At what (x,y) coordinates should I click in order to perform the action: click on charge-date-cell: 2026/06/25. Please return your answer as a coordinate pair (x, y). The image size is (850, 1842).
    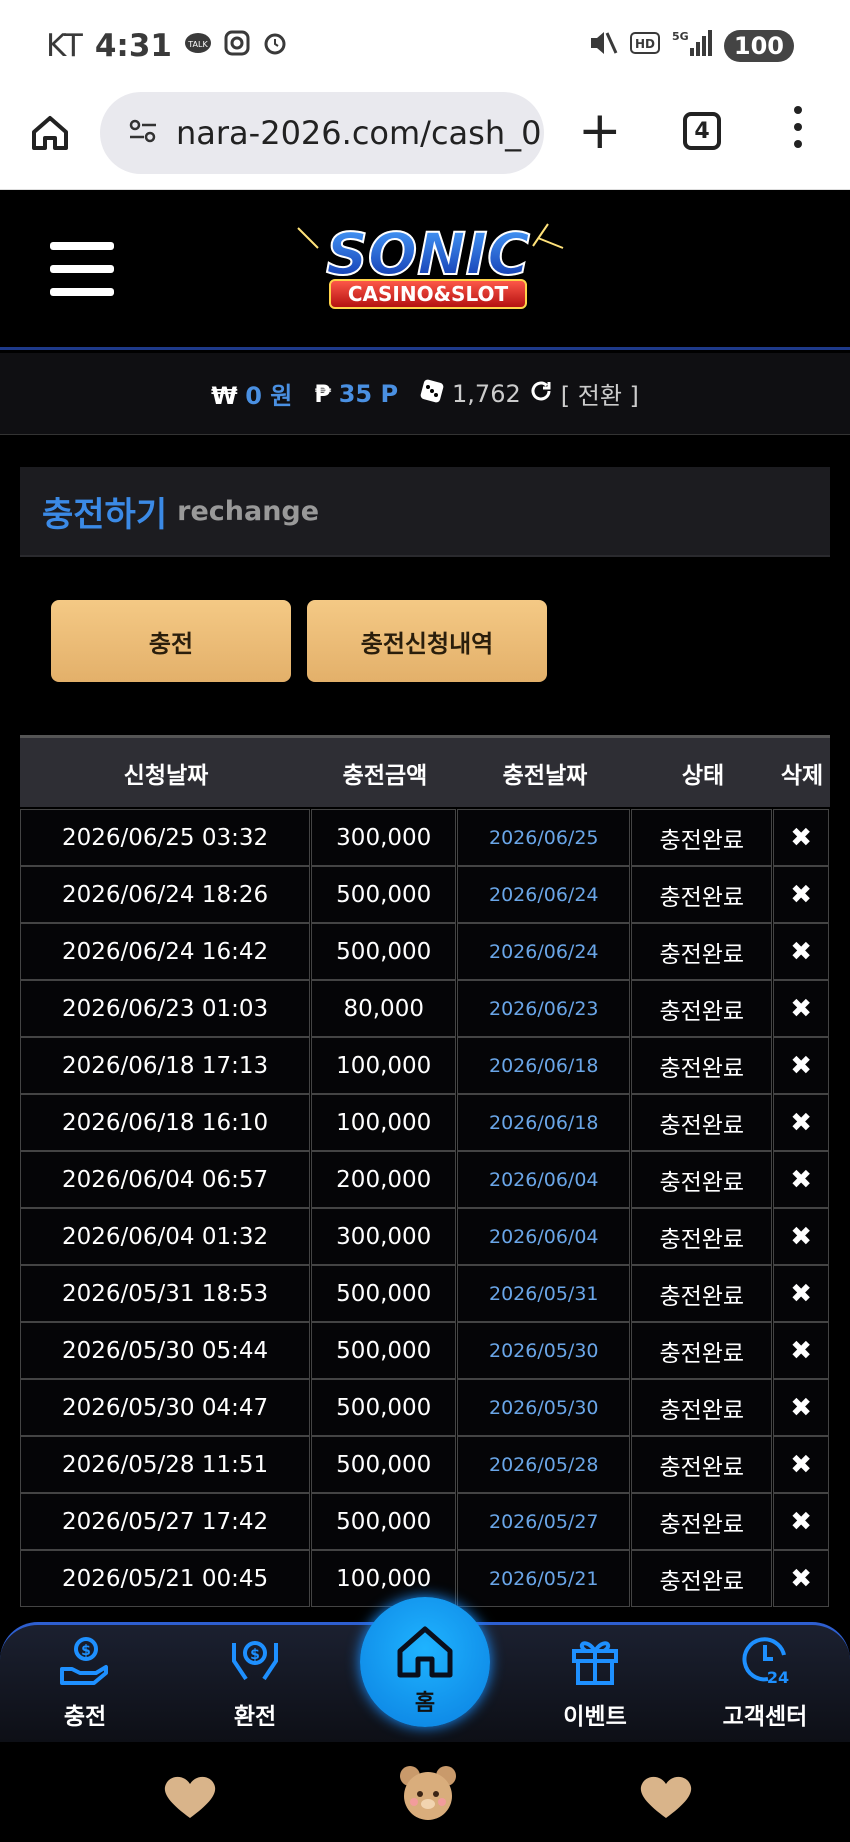
    Looking at the image, I should click on (544, 837).